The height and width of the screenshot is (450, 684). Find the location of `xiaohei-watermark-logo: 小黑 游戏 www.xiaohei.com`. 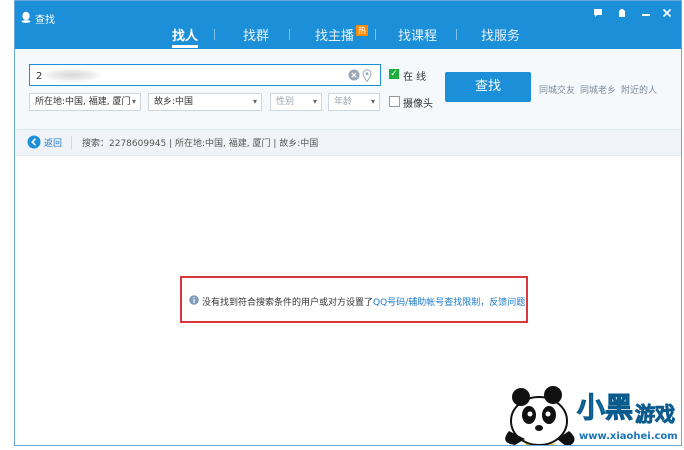

xiaohei-watermark-logo: 小黑 游戏 www.xiaohei.com is located at coordinates (591, 415).